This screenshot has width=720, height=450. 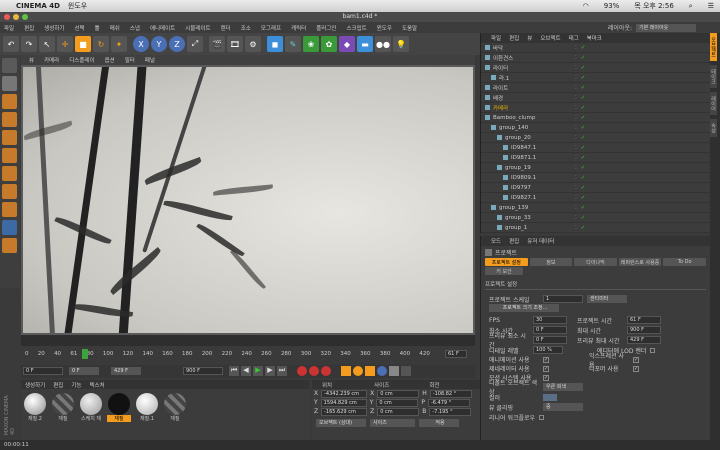 What do you see at coordinates (504, 271) in the screenshot?
I see `tab-key-interpolation: 키 보간` at bounding box center [504, 271].